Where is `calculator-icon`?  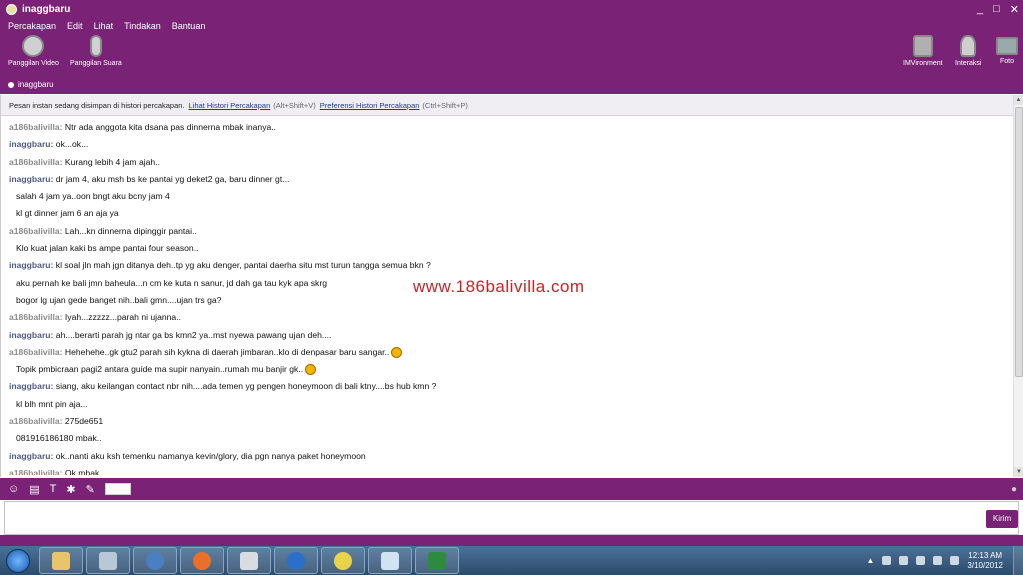 calculator-icon is located at coordinates (108, 560).